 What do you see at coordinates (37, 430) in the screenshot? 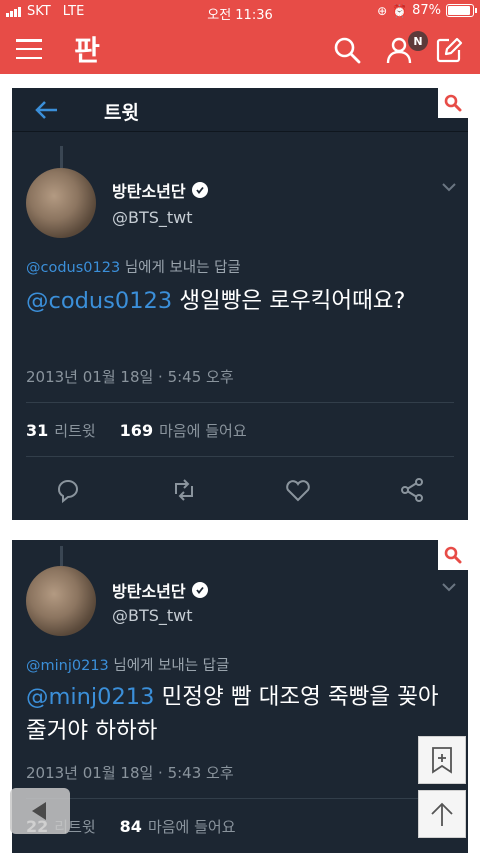
I see `retweet-count: 31` at bounding box center [37, 430].